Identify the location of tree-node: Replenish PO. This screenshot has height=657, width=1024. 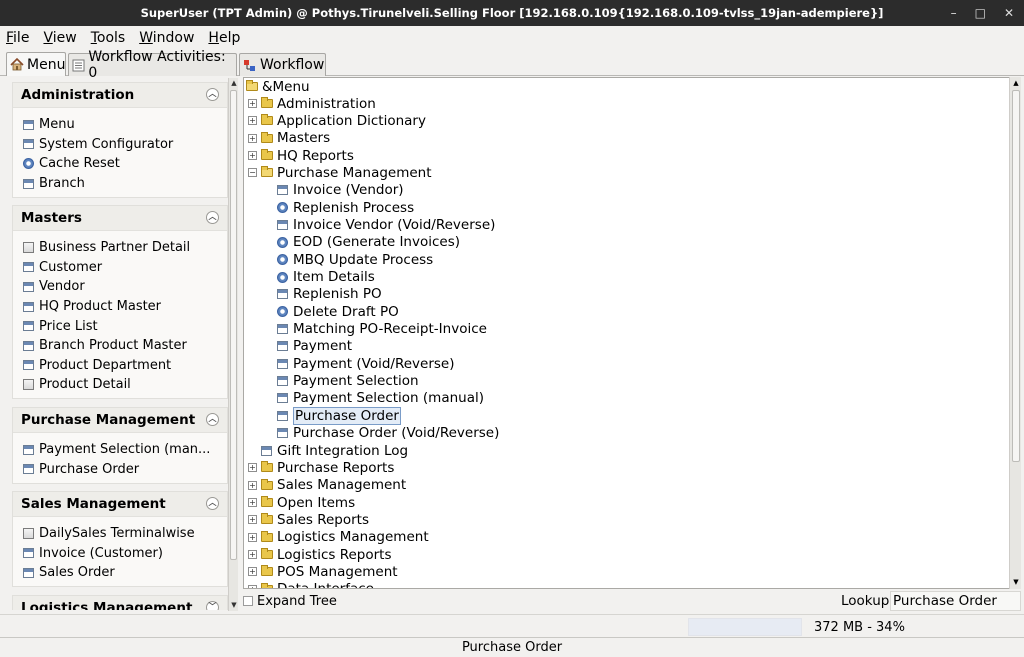
(329, 294).